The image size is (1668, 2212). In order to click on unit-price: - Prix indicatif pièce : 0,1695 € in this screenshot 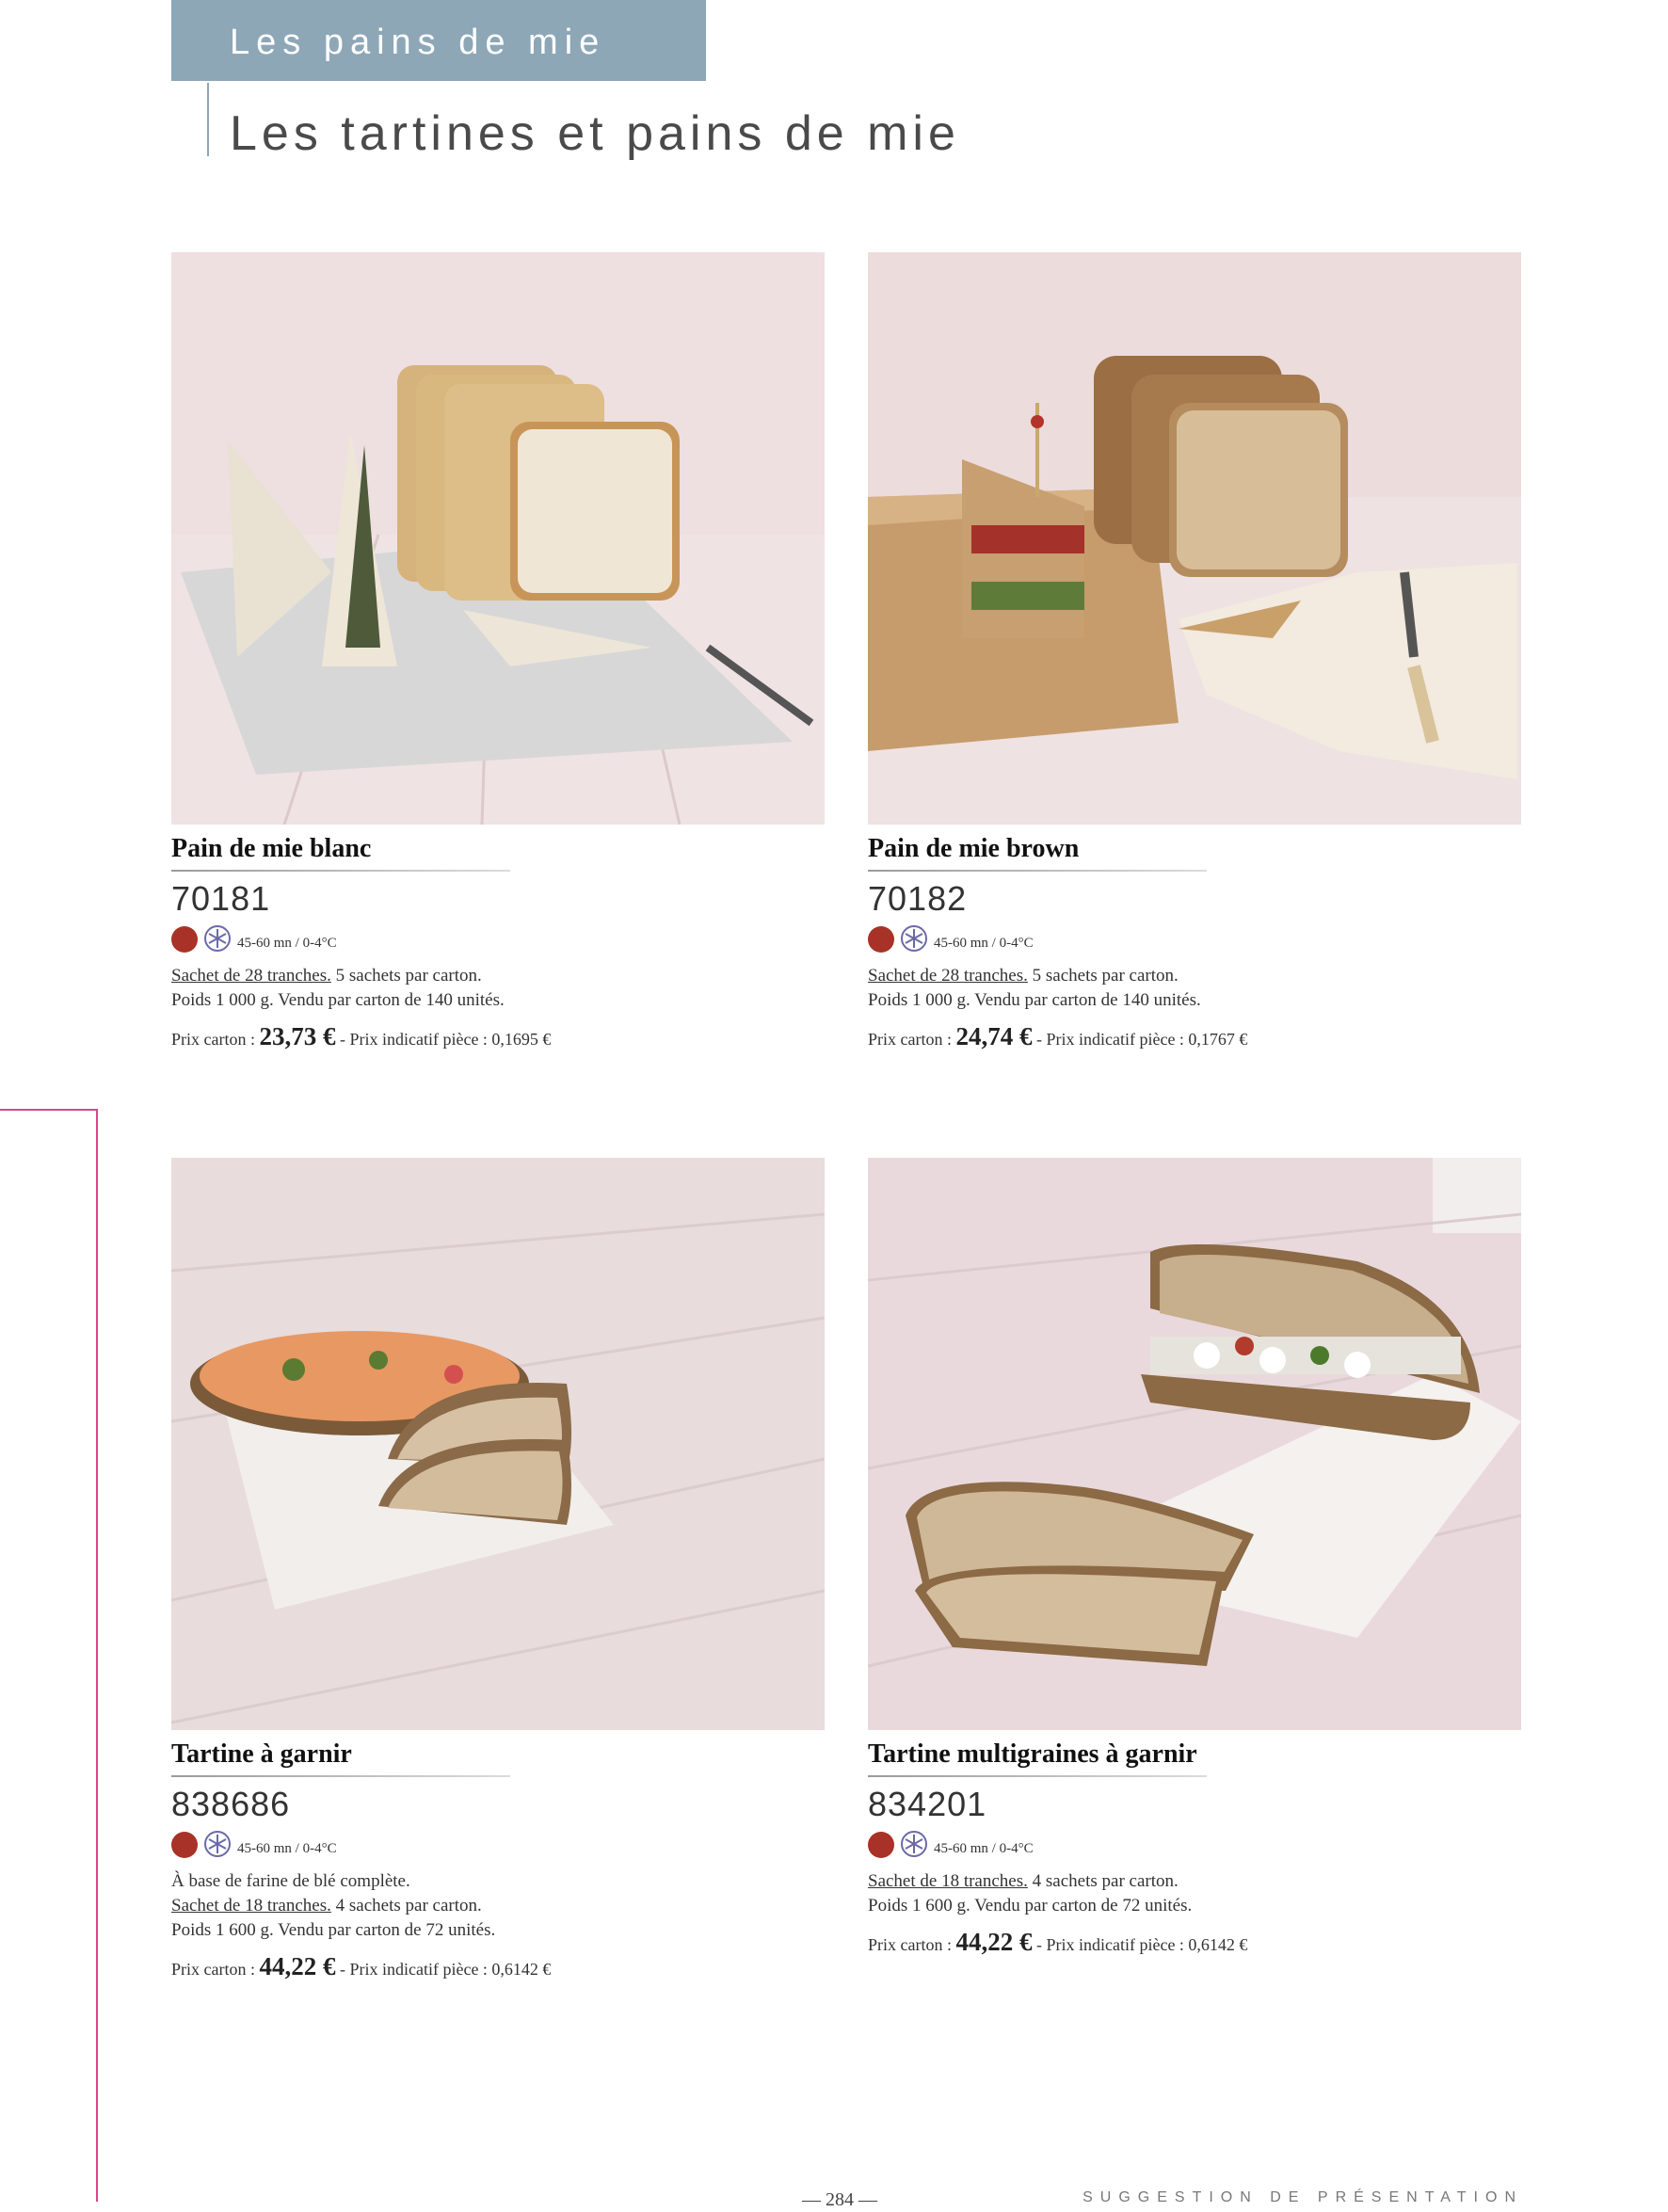, I will do `click(444, 1039)`.